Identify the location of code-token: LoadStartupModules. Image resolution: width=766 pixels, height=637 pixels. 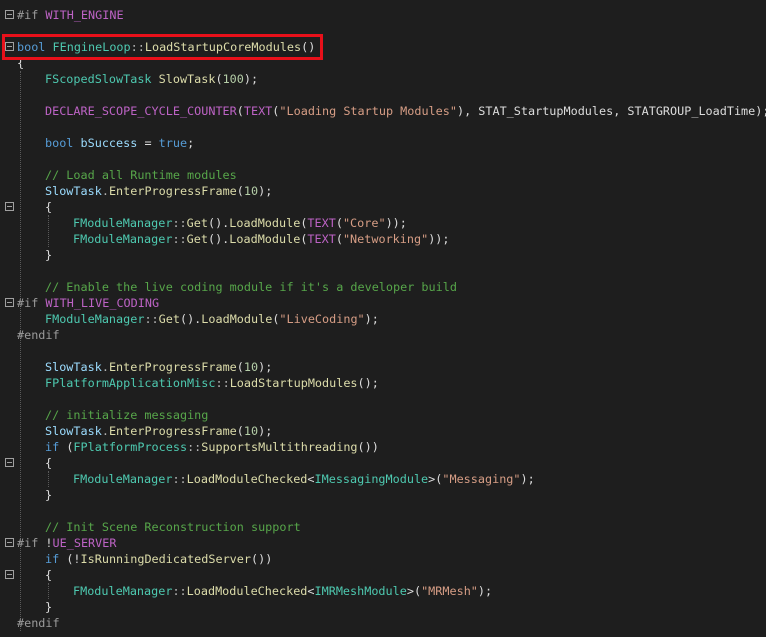
(293, 383).